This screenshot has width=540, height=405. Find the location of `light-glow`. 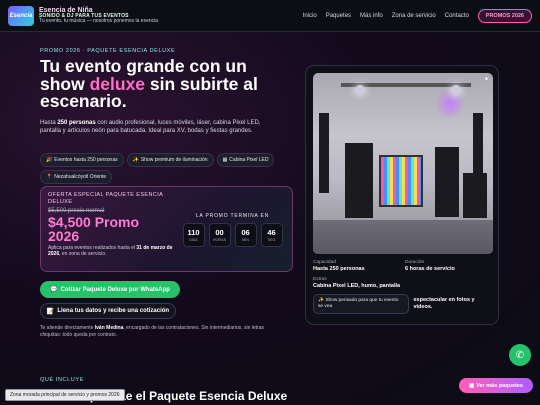

light-glow is located at coordinates (450, 104).